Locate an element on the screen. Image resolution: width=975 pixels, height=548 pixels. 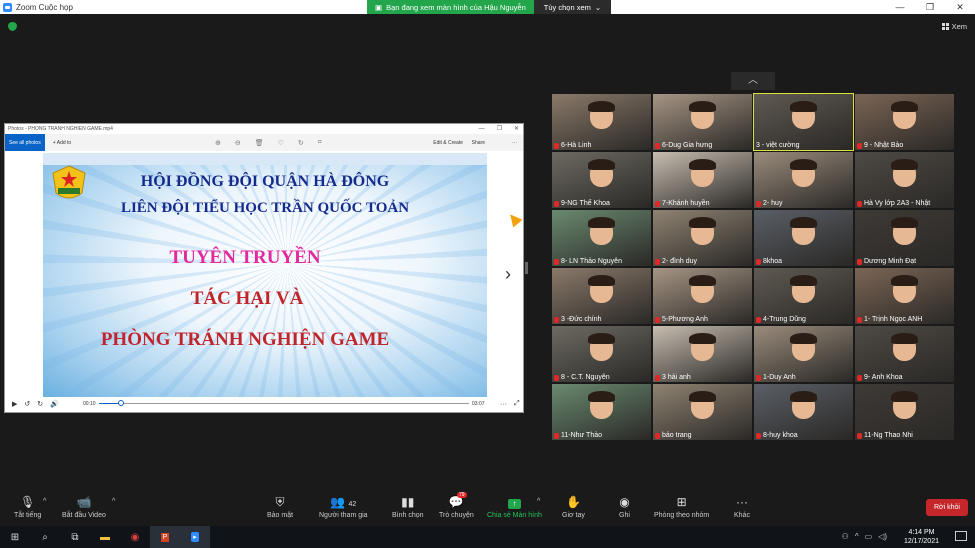
forward-icon: ↻ is located at coordinates (40, 404).